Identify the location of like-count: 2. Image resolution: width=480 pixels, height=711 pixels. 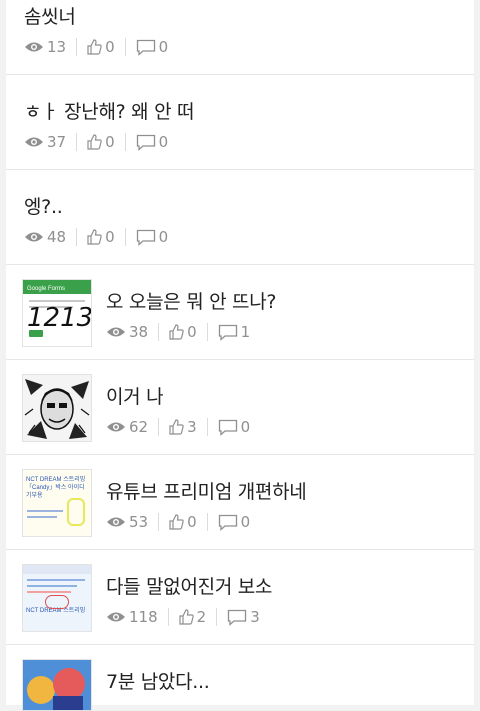
(192, 617).